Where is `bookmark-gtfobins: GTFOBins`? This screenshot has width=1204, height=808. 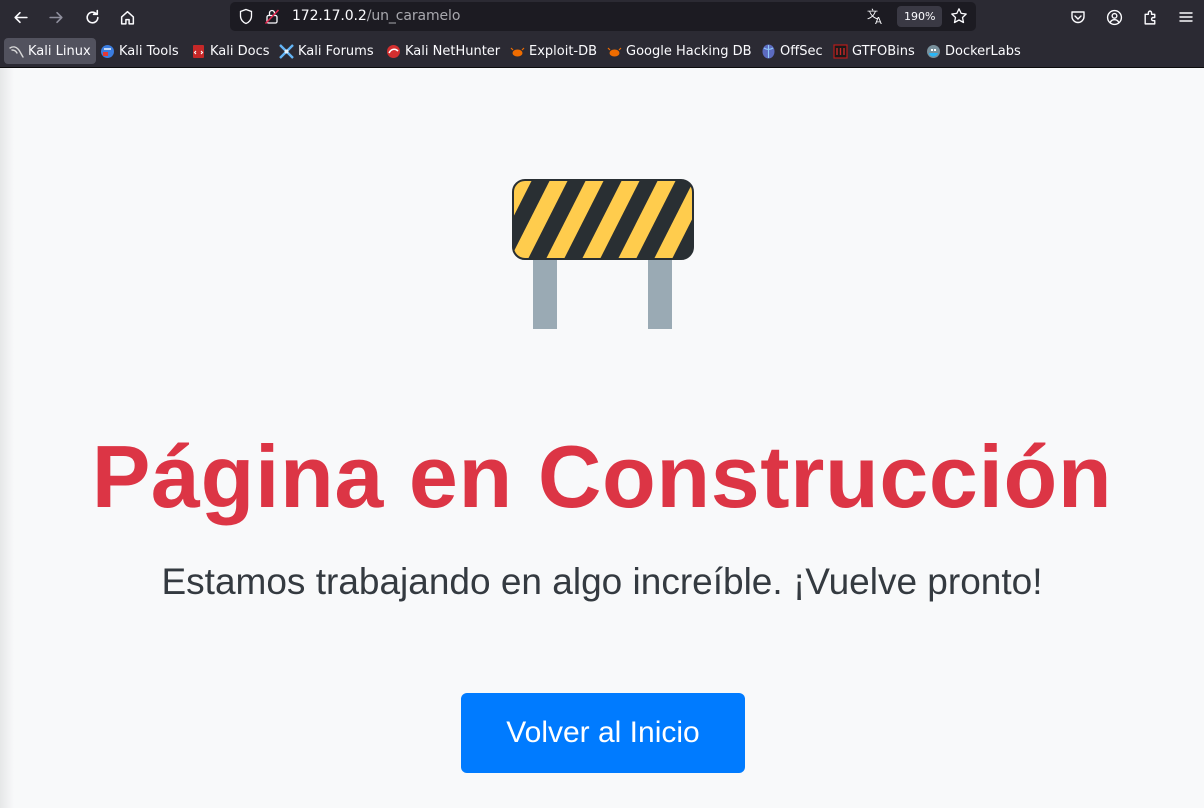
bookmark-gtfobins: GTFOBins is located at coordinates (874, 51).